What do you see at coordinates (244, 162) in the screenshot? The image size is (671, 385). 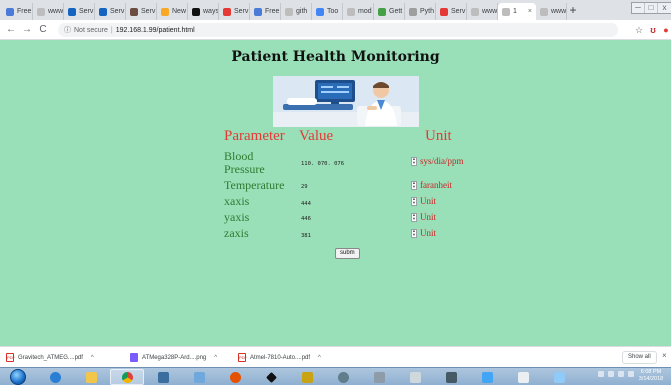 I see `row-label-blood-pressure: Blood Pressure` at bounding box center [244, 162].